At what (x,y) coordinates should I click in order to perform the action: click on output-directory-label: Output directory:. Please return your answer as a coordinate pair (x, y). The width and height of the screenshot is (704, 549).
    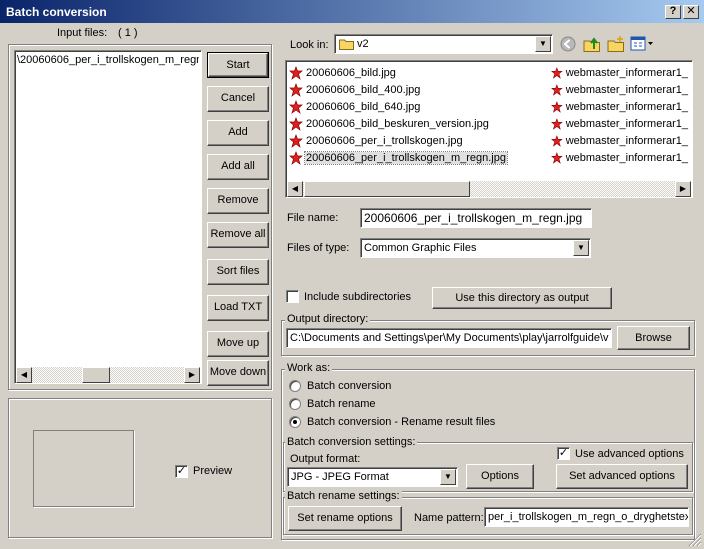
    Looking at the image, I should click on (328, 319).